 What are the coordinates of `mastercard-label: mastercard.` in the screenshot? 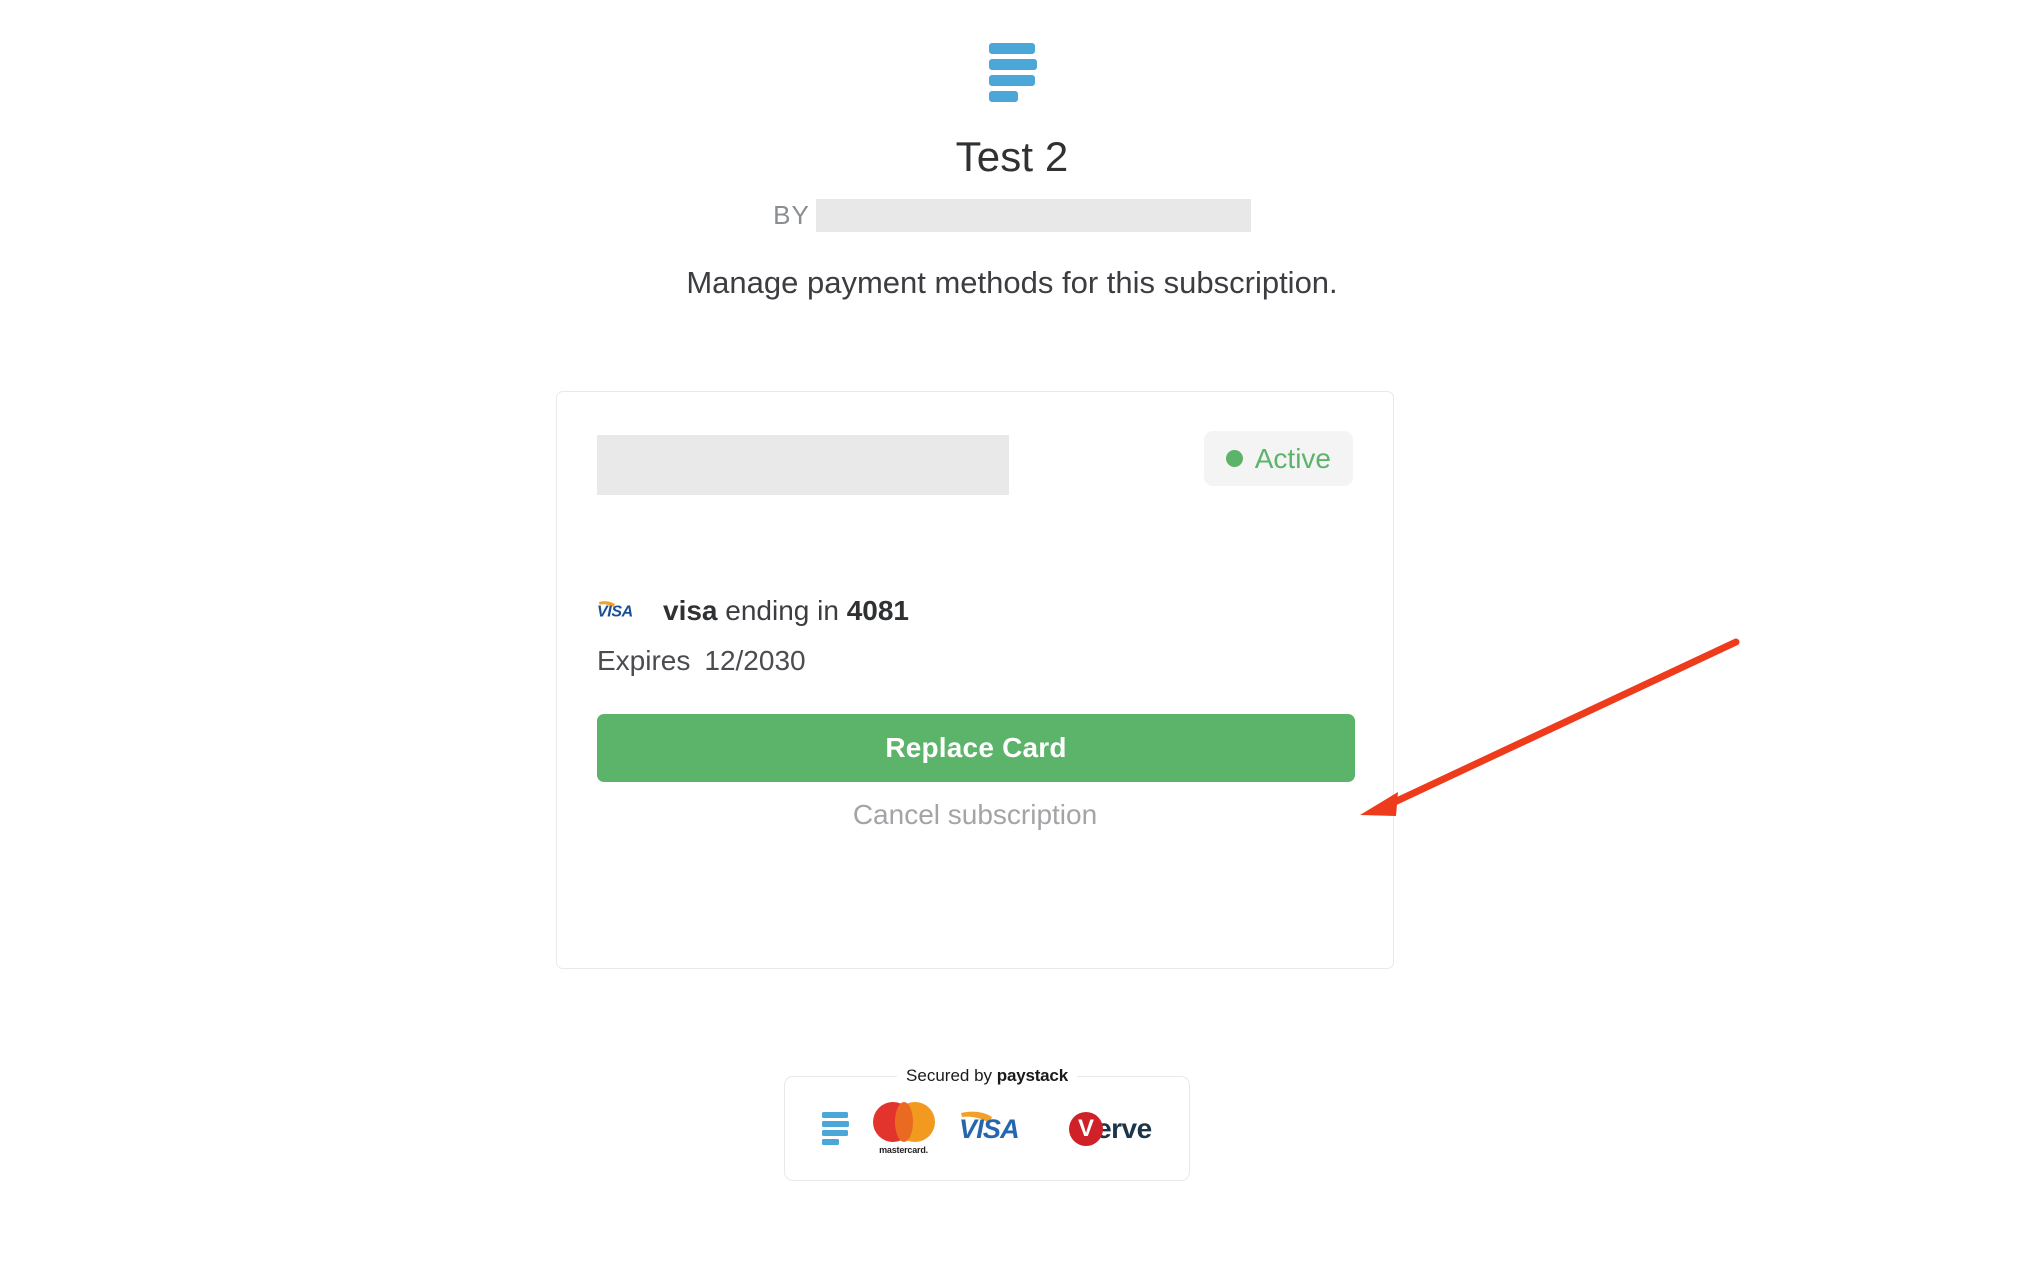 It's located at (903, 1150).